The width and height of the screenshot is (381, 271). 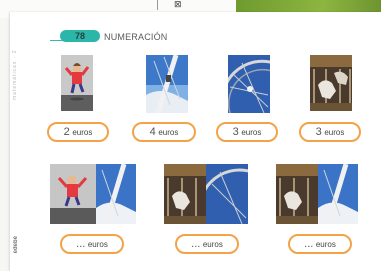 I want to click on price-pill-7: ... euros, so click(x=320, y=244).